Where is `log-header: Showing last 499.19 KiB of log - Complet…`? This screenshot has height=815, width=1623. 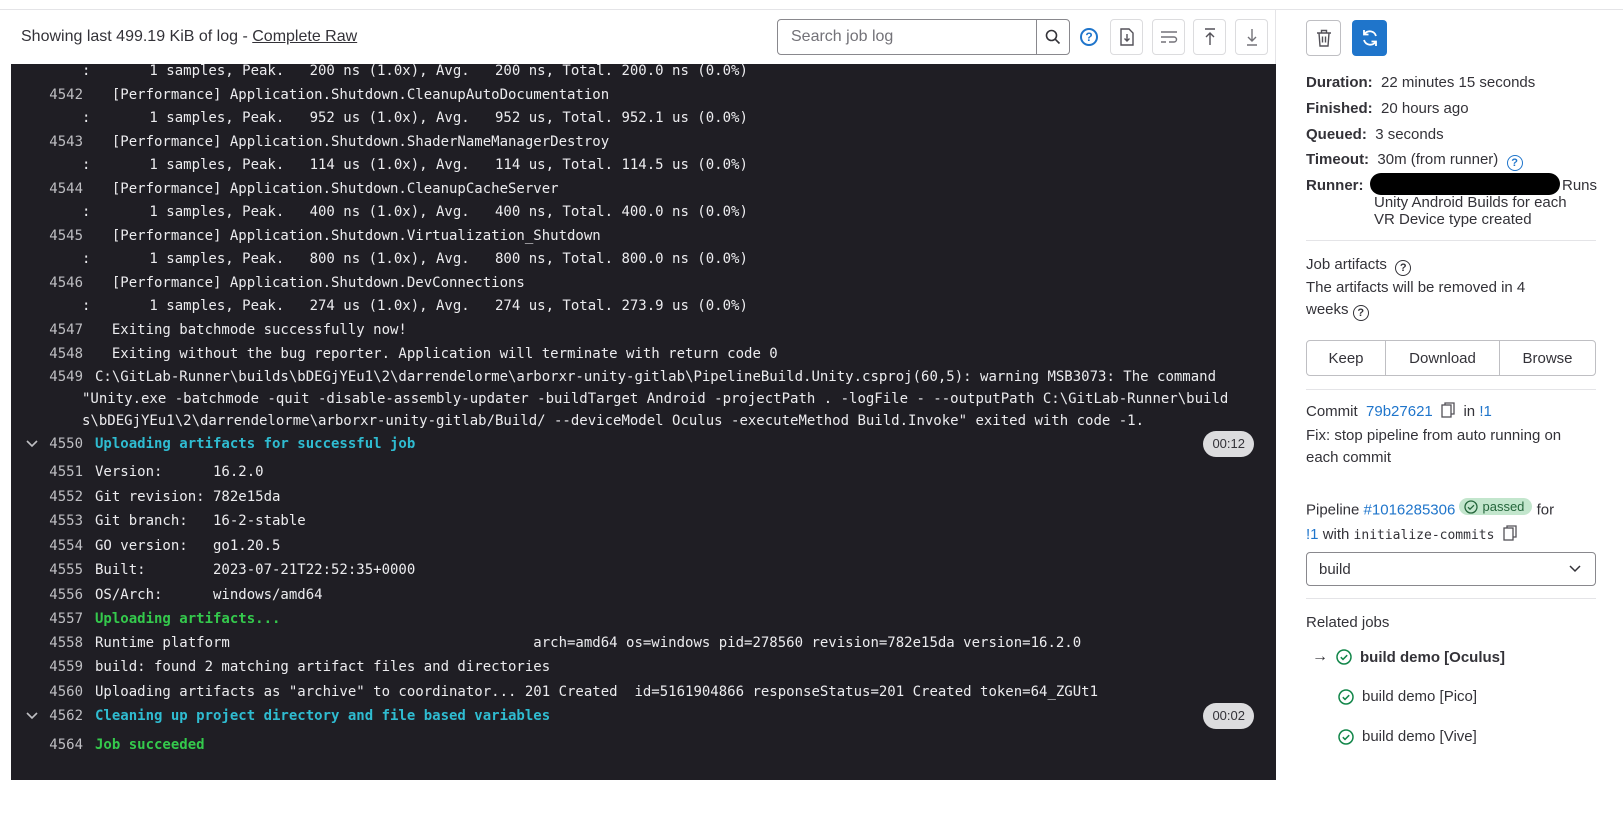 log-header: Showing last 499.19 KiB of log - Complet… is located at coordinates (643, 37).